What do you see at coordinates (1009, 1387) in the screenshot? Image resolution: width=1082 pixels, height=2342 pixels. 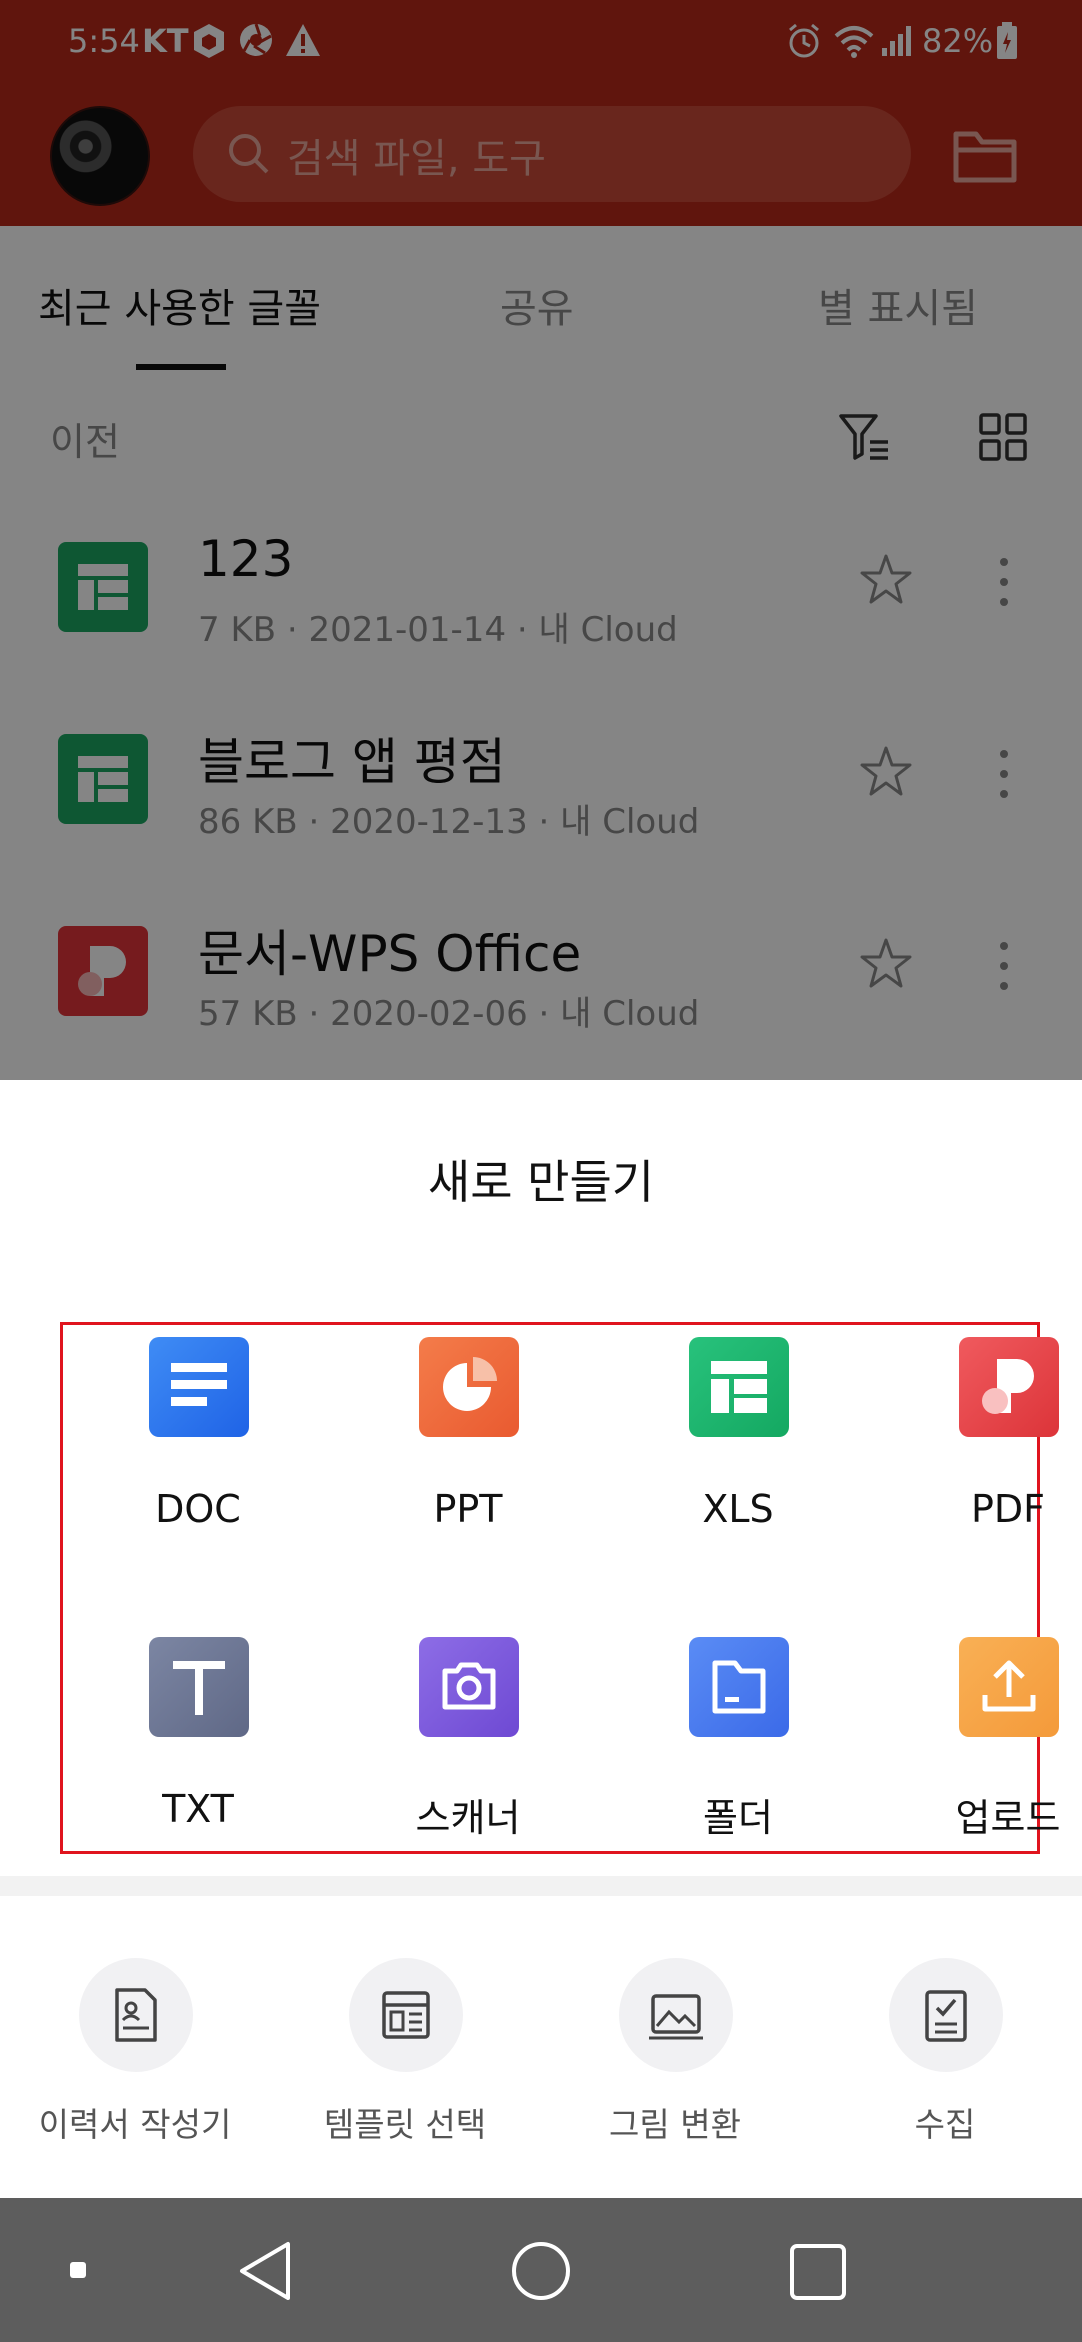 I see `pdf-icon` at bounding box center [1009, 1387].